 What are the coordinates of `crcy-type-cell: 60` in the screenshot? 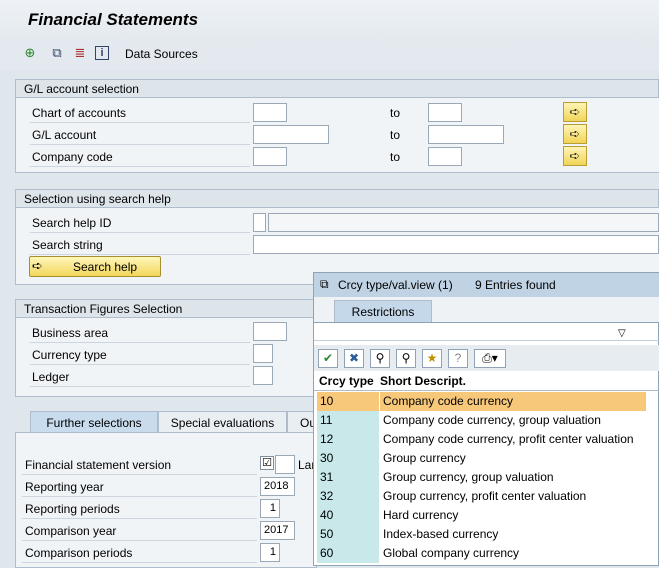 It's located at (348, 553).